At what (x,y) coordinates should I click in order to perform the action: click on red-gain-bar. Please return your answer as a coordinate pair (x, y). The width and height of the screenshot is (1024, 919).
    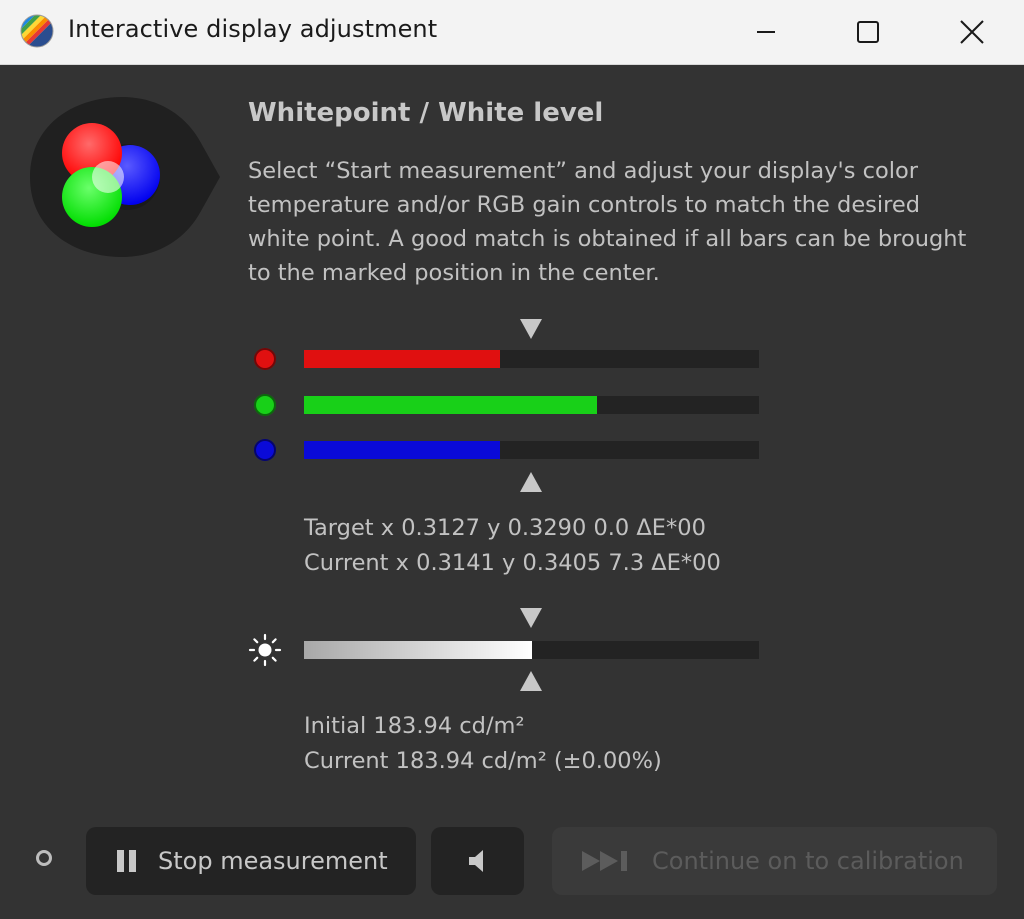
    Looking at the image, I should click on (531, 359).